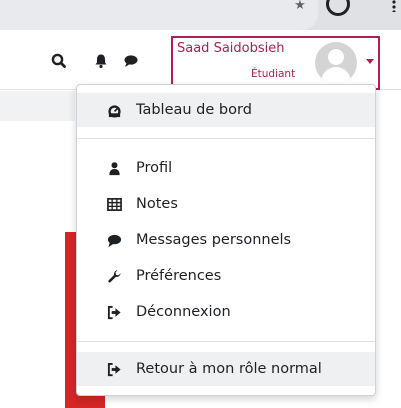  Describe the element at coordinates (59, 61) in the screenshot. I see `search-icon` at that location.